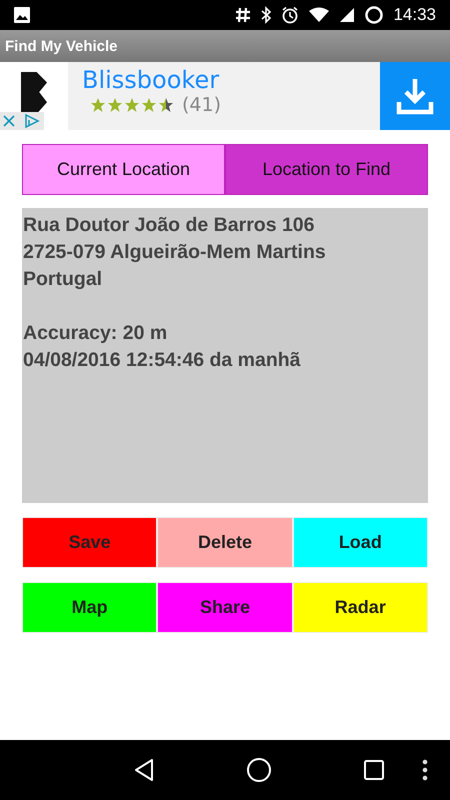  What do you see at coordinates (202, 105) in the screenshot?
I see `rating-count: (41)` at bounding box center [202, 105].